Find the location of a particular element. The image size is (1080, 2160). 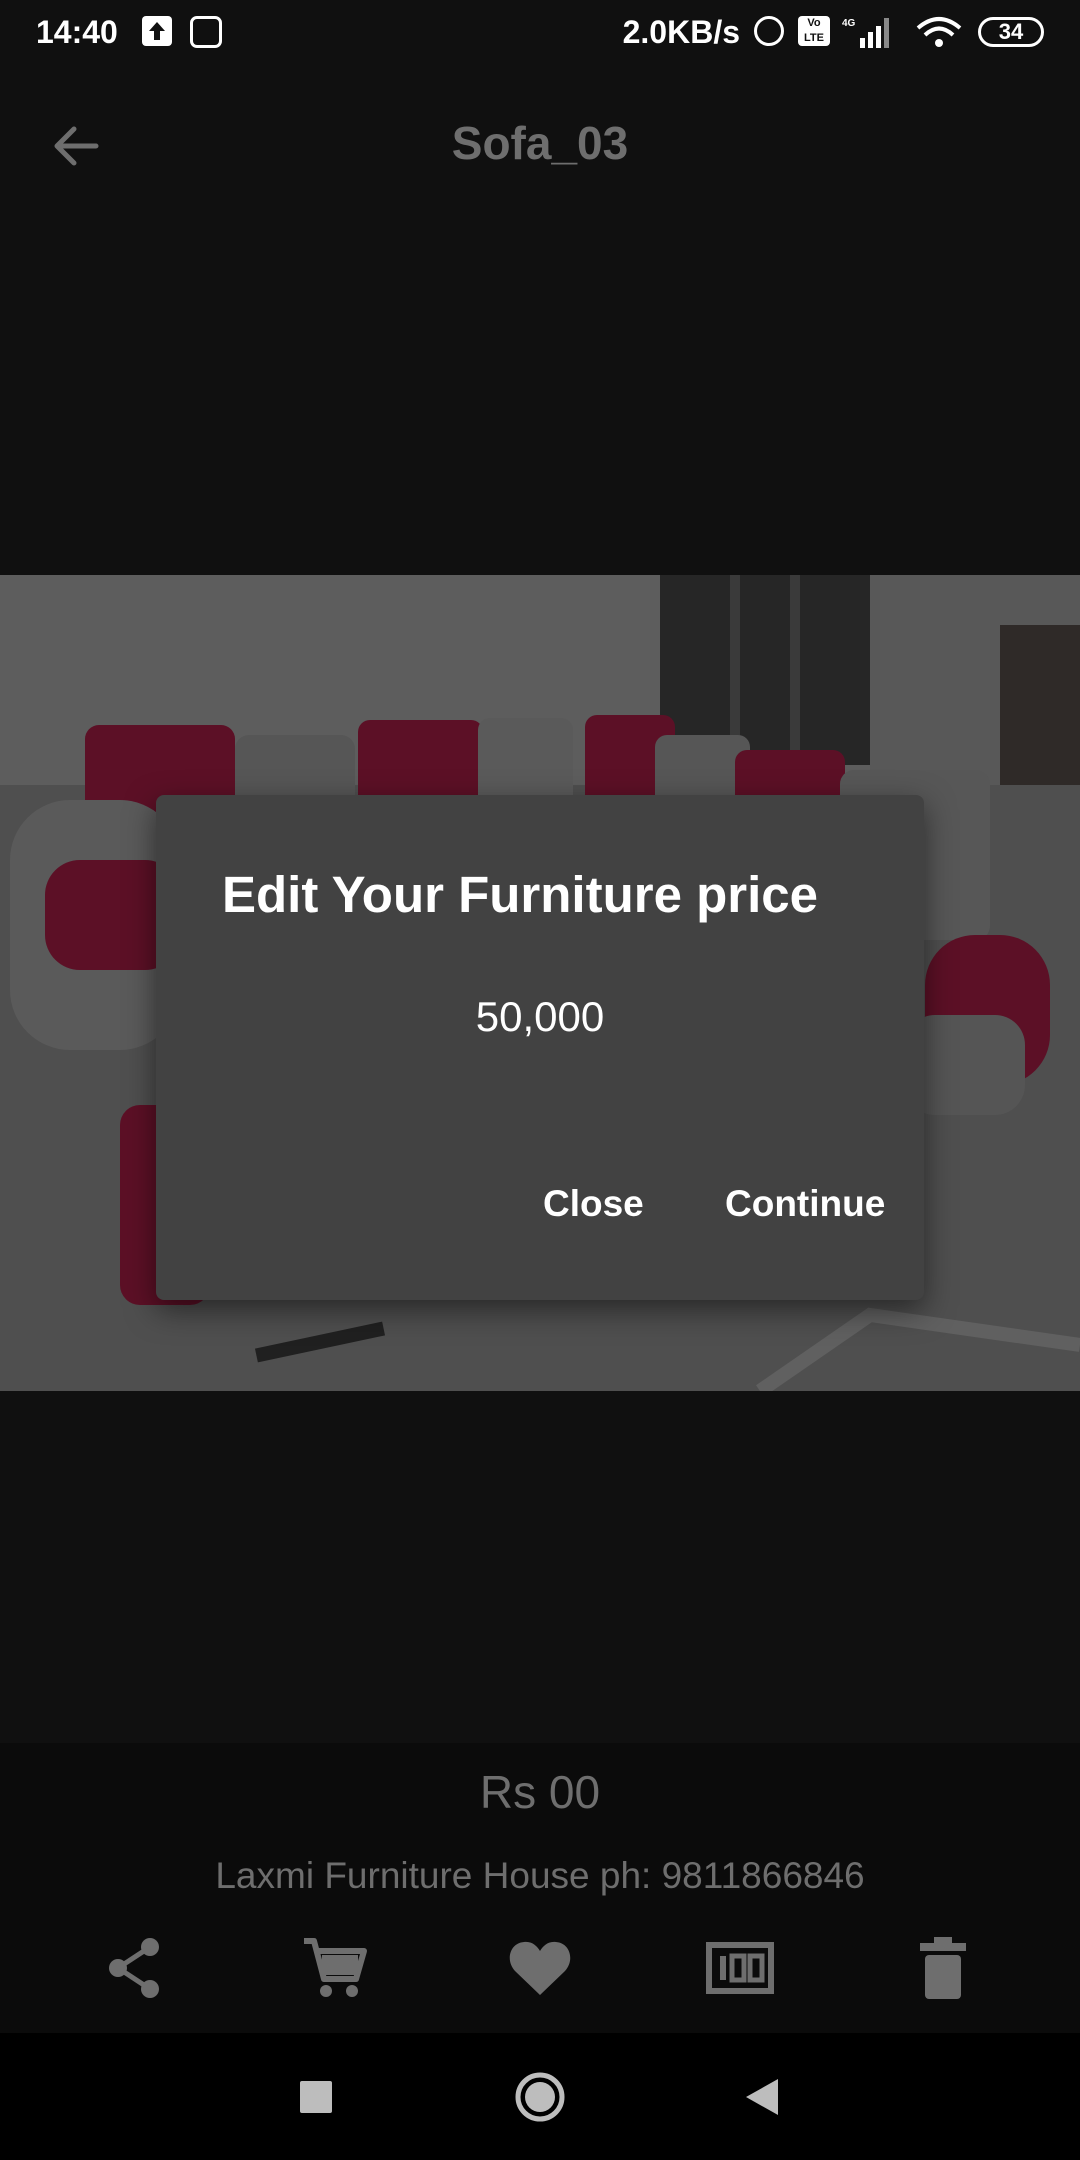

cellular-signal-icon: 4G is located at coordinates (868, 32).